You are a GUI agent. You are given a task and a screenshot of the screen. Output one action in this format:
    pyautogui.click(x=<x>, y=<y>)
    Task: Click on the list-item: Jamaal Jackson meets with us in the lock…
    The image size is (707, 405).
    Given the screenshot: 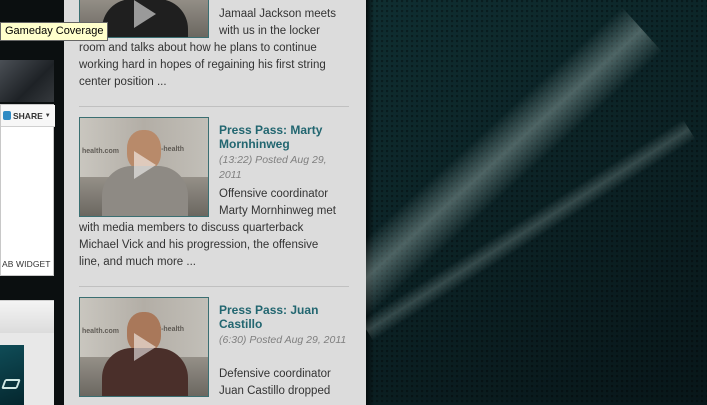 What is the action you would take?
    pyautogui.click(x=214, y=50)
    